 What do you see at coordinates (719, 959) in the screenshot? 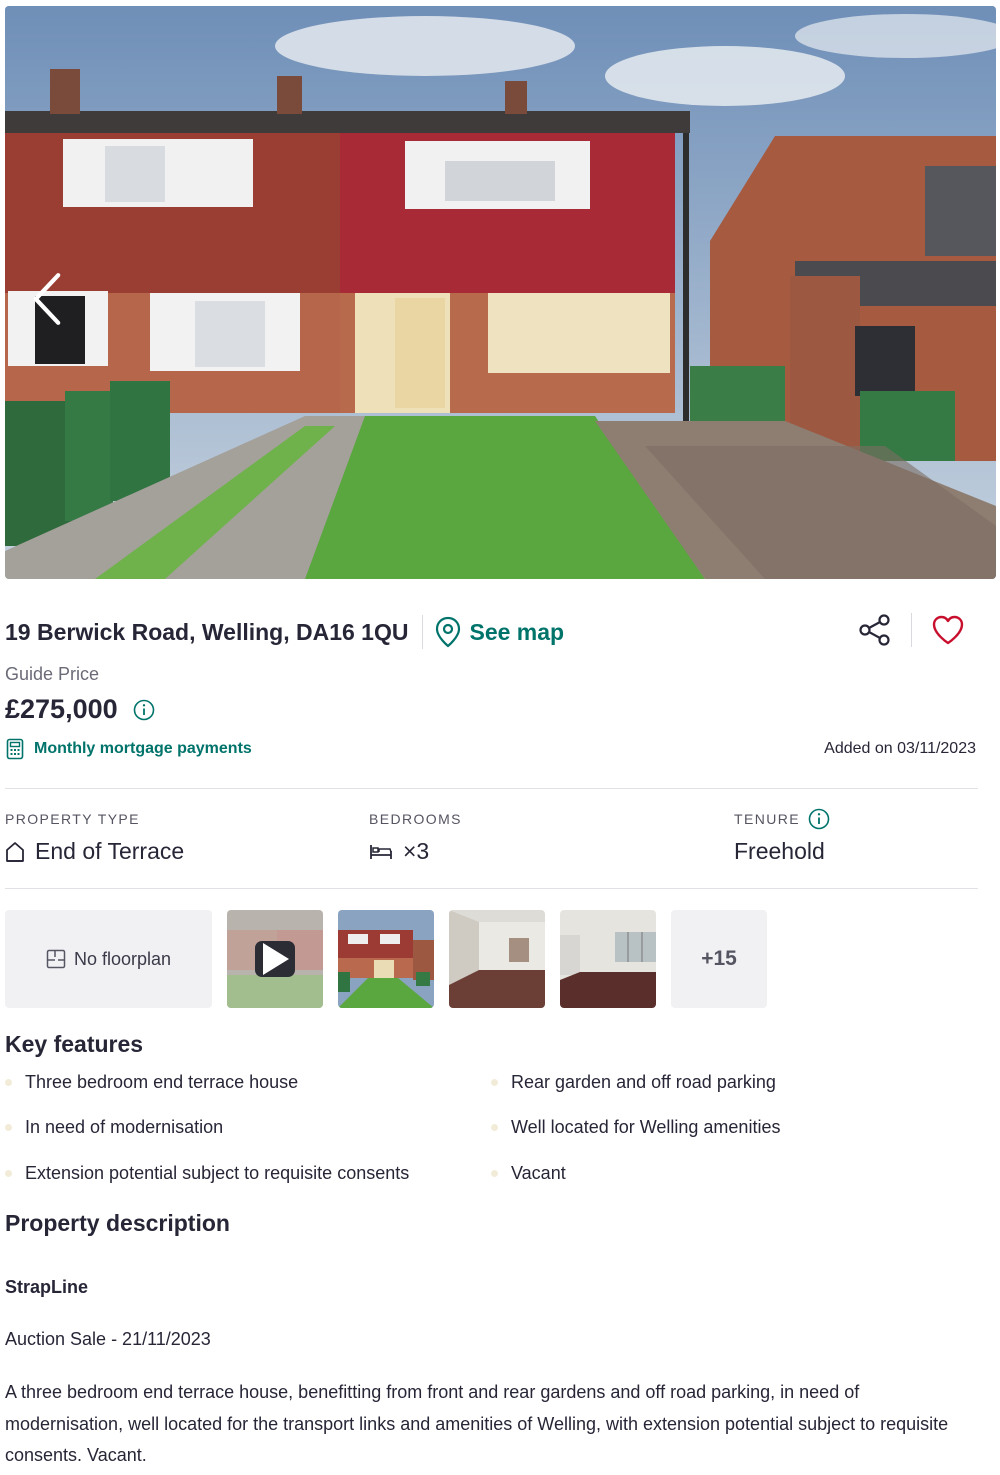
I see `more-photos-button: +15` at bounding box center [719, 959].